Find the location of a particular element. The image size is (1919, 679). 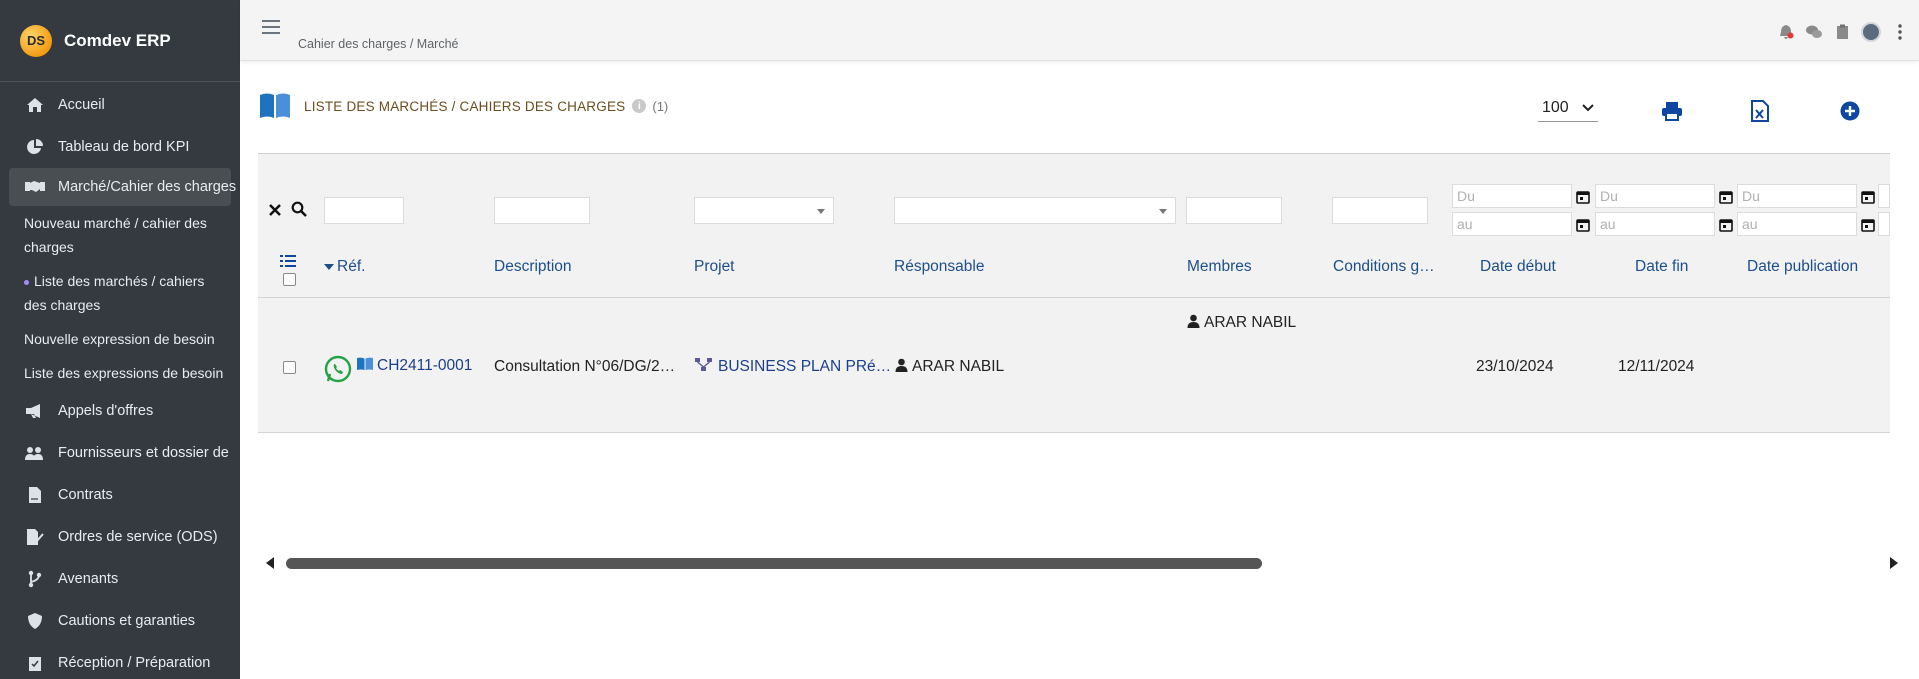

column-header-ref: Réf. is located at coordinates (344, 267).